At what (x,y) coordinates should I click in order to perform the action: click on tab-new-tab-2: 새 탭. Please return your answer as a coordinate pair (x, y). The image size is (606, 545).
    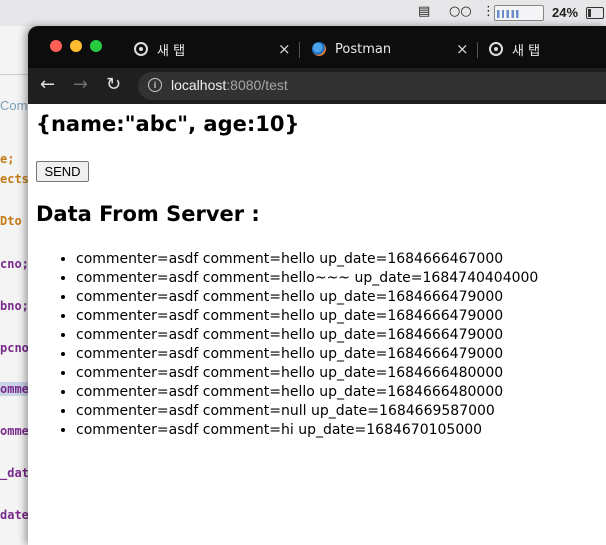
    Looking at the image, I should click on (514, 49).